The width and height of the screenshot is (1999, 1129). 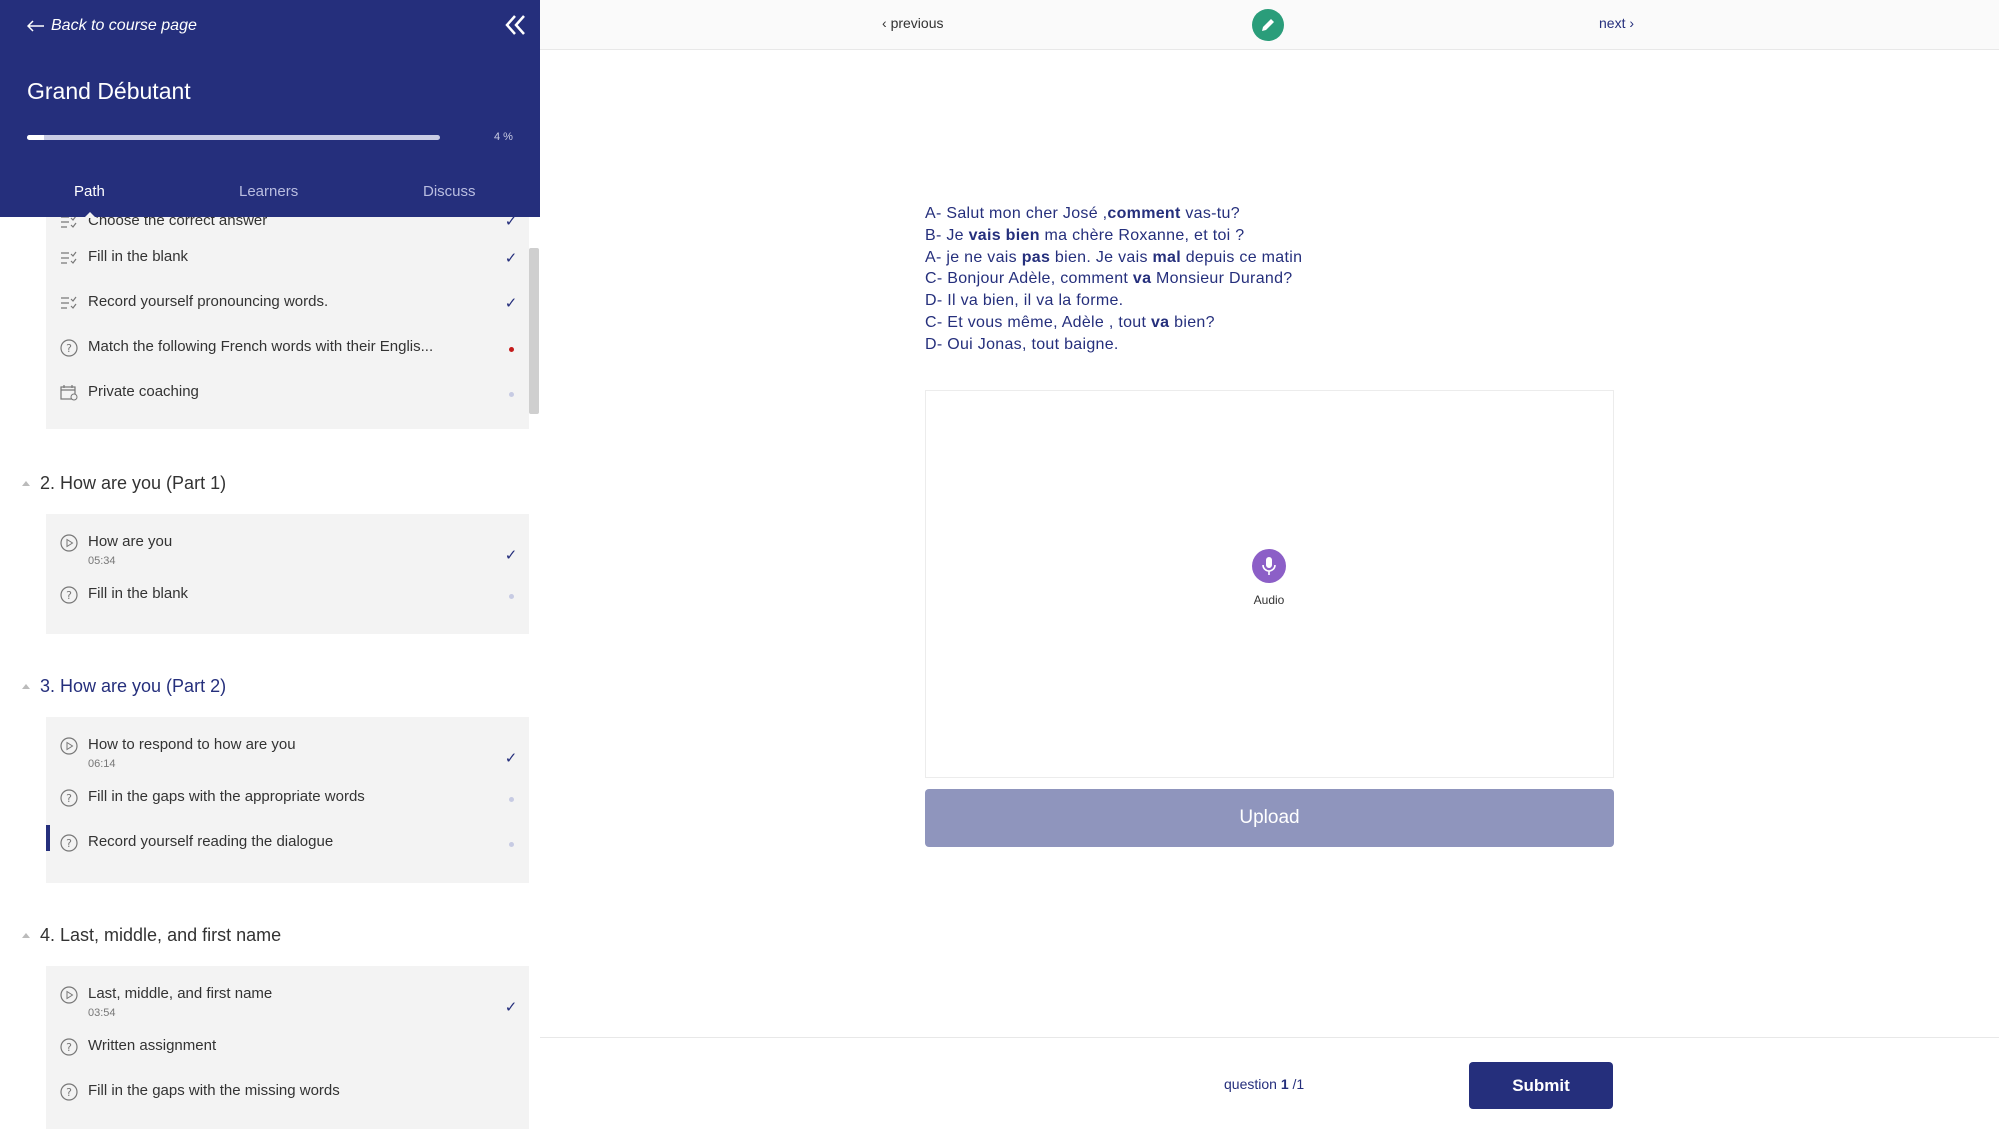 What do you see at coordinates (534, 331) in the screenshot?
I see `sidebar-scrollbar` at bounding box center [534, 331].